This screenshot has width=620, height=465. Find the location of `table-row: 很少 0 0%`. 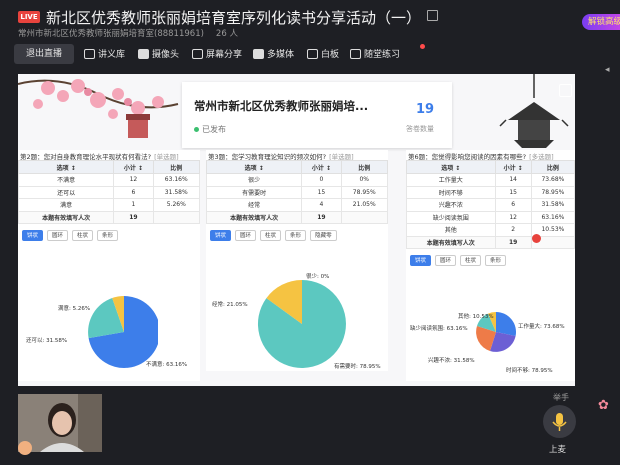

table-row: 很少 0 0% is located at coordinates (297, 180).